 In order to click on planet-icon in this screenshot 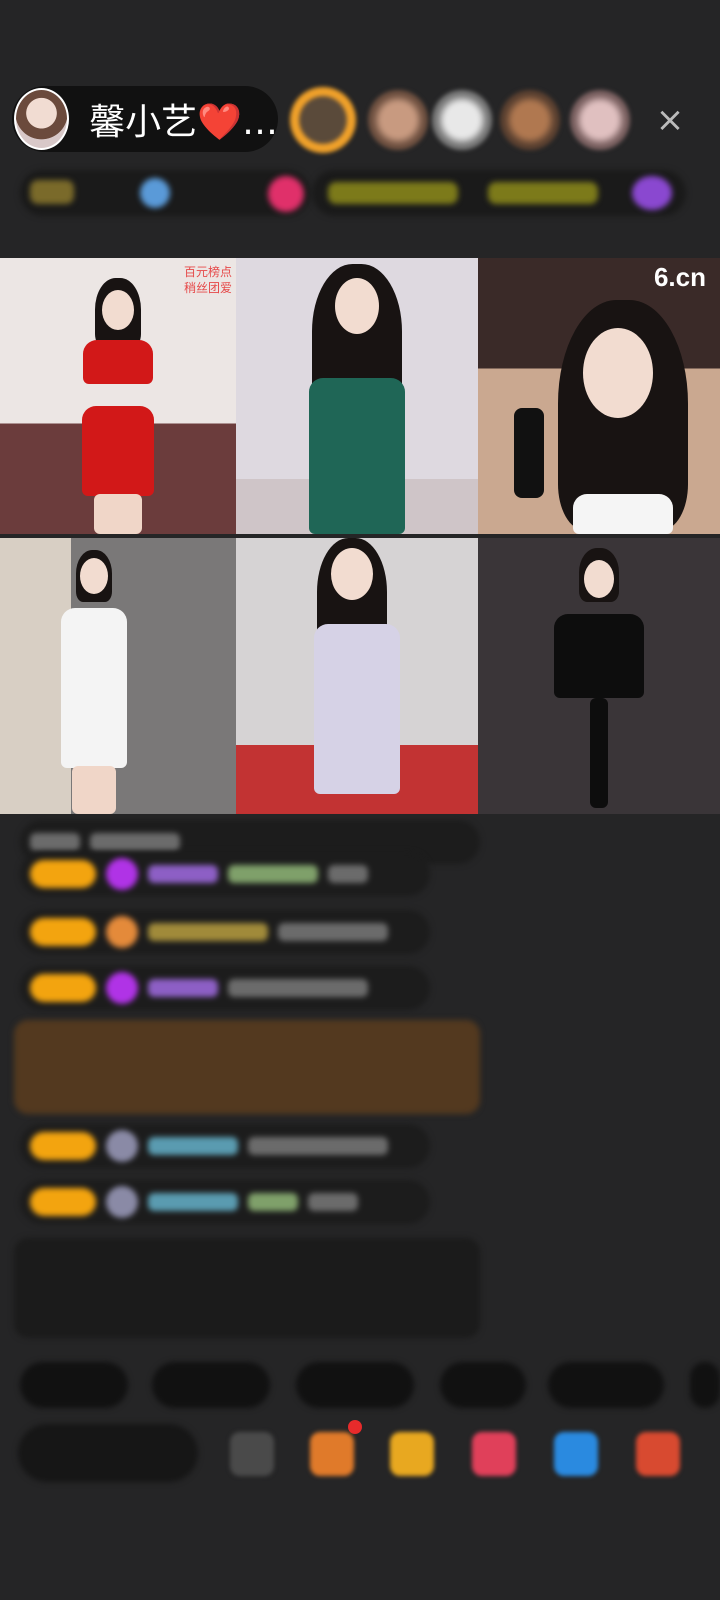, I will do `click(155, 193)`.